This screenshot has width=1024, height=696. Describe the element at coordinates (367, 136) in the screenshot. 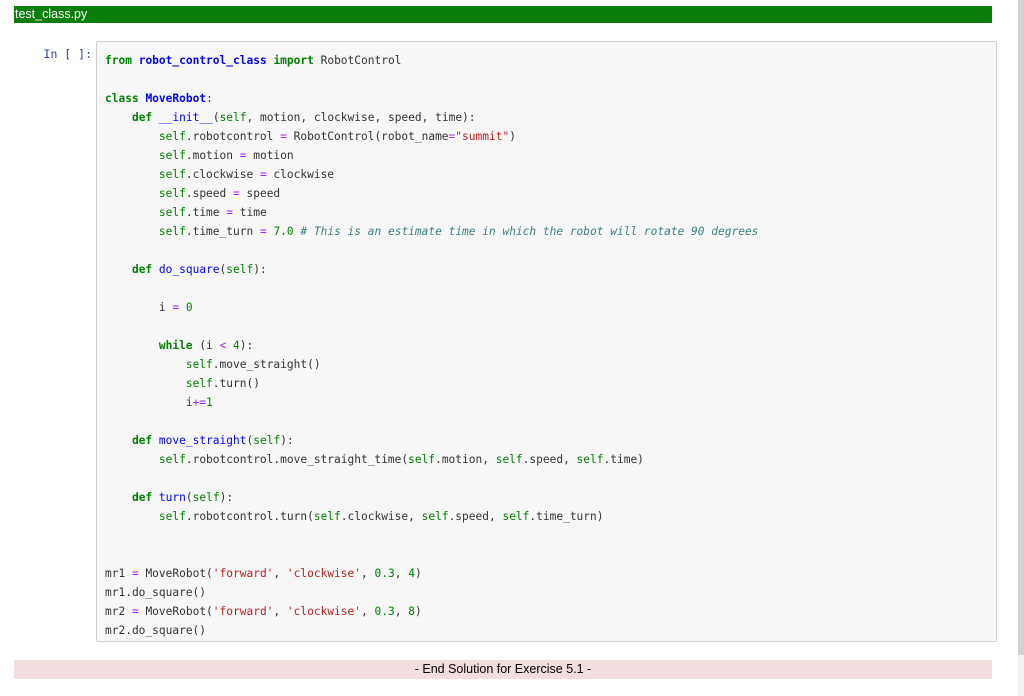

I see `code-token-plain: RobotControl(robot_name` at that location.